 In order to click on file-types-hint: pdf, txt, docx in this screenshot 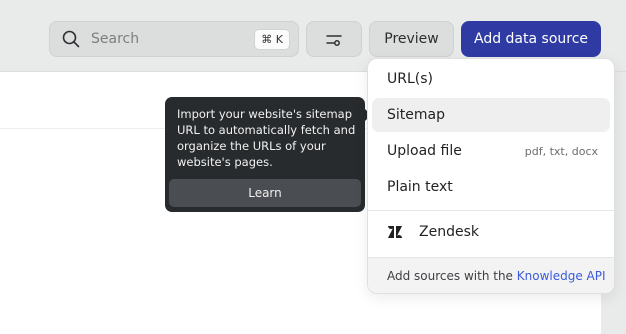, I will do `click(561, 151)`.